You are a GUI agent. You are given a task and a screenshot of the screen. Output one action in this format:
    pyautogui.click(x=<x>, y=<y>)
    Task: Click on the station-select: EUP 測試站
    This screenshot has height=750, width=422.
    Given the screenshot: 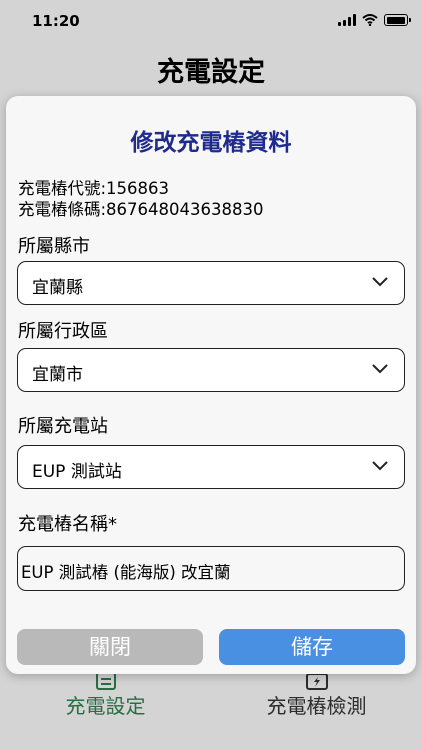 What is the action you would take?
    pyautogui.click(x=211, y=467)
    